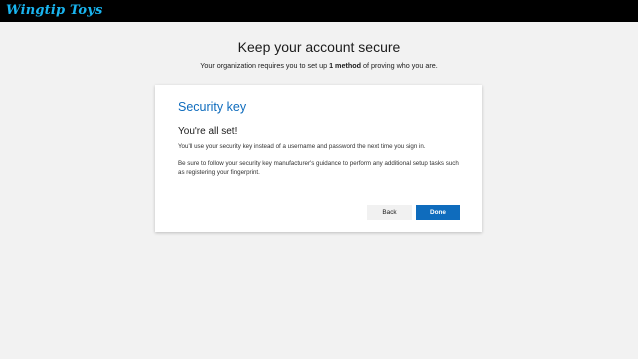 The image size is (638, 359). Describe the element at coordinates (265, 65) in the screenshot. I see `subtitle-prefix: Your organization requires you to set up` at that location.